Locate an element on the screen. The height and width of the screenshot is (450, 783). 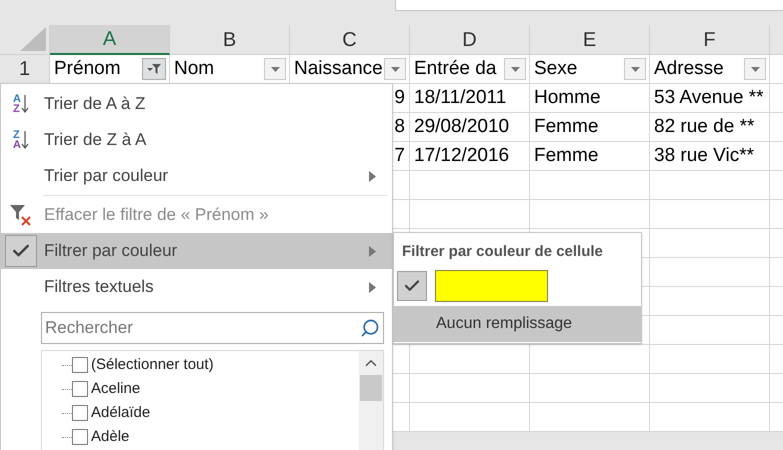
column-header: A is located at coordinates (110, 40).